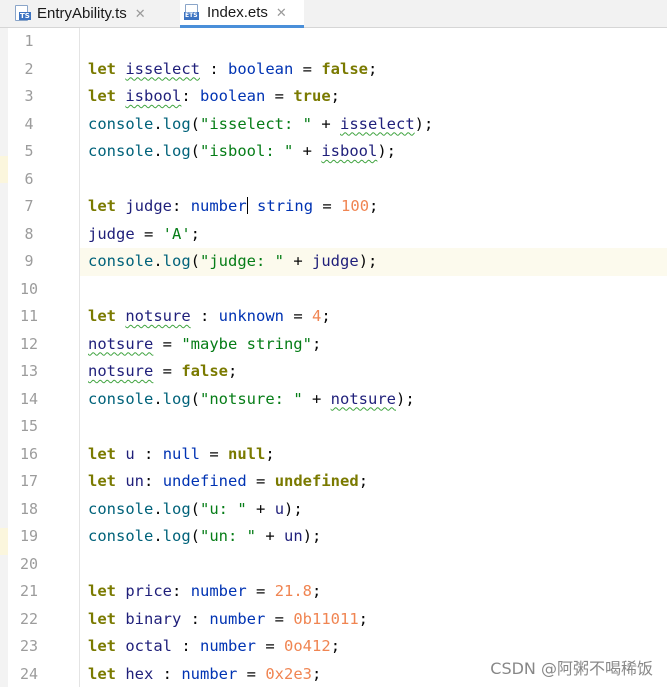  Describe the element at coordinates (29, 235) in the screenshot. I see `line-number: 8` at that location.